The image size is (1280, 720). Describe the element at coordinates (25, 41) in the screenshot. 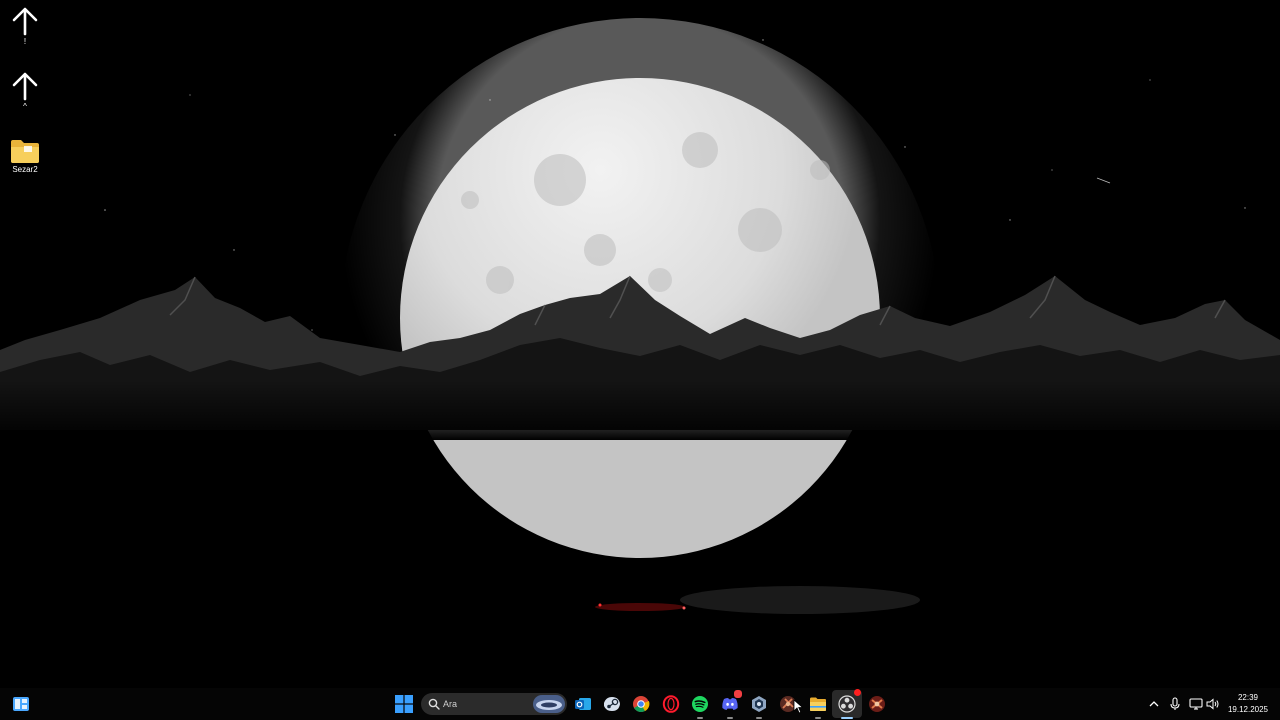

I see `desktop-icon-label: !` at that location.